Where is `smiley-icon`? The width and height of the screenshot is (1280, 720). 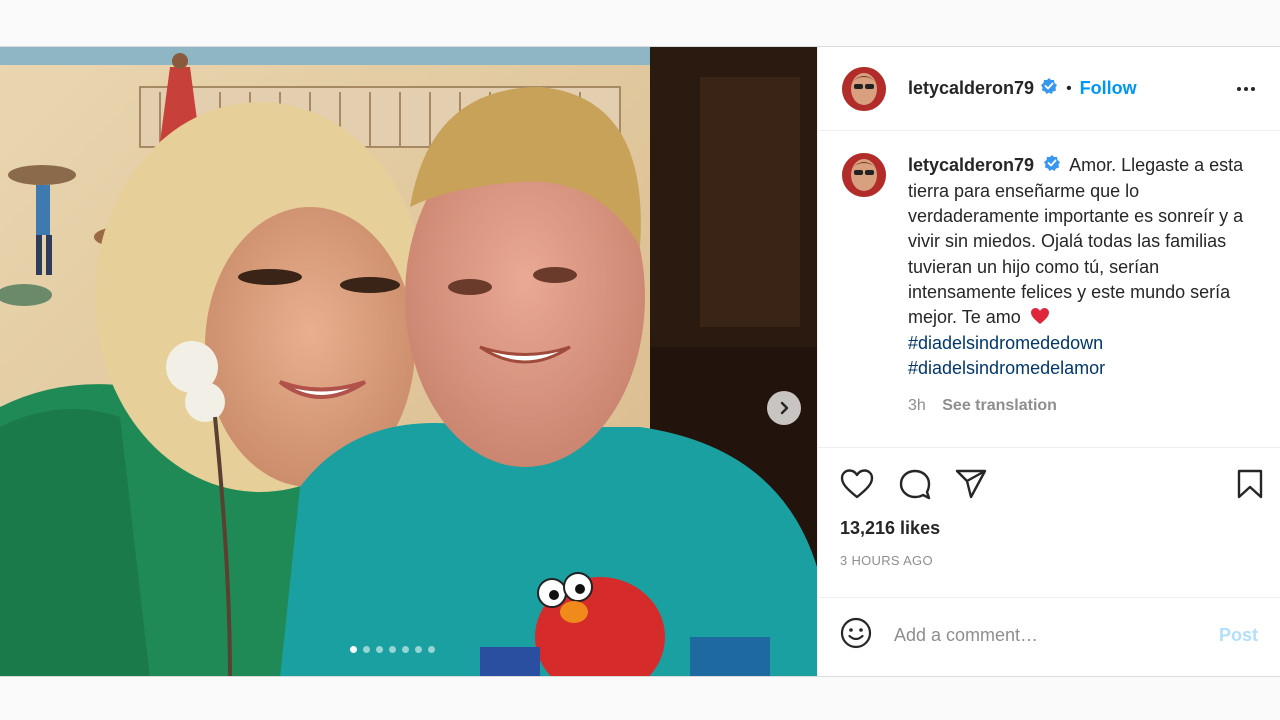 smiley-icon is located at coordinates (856, 635).